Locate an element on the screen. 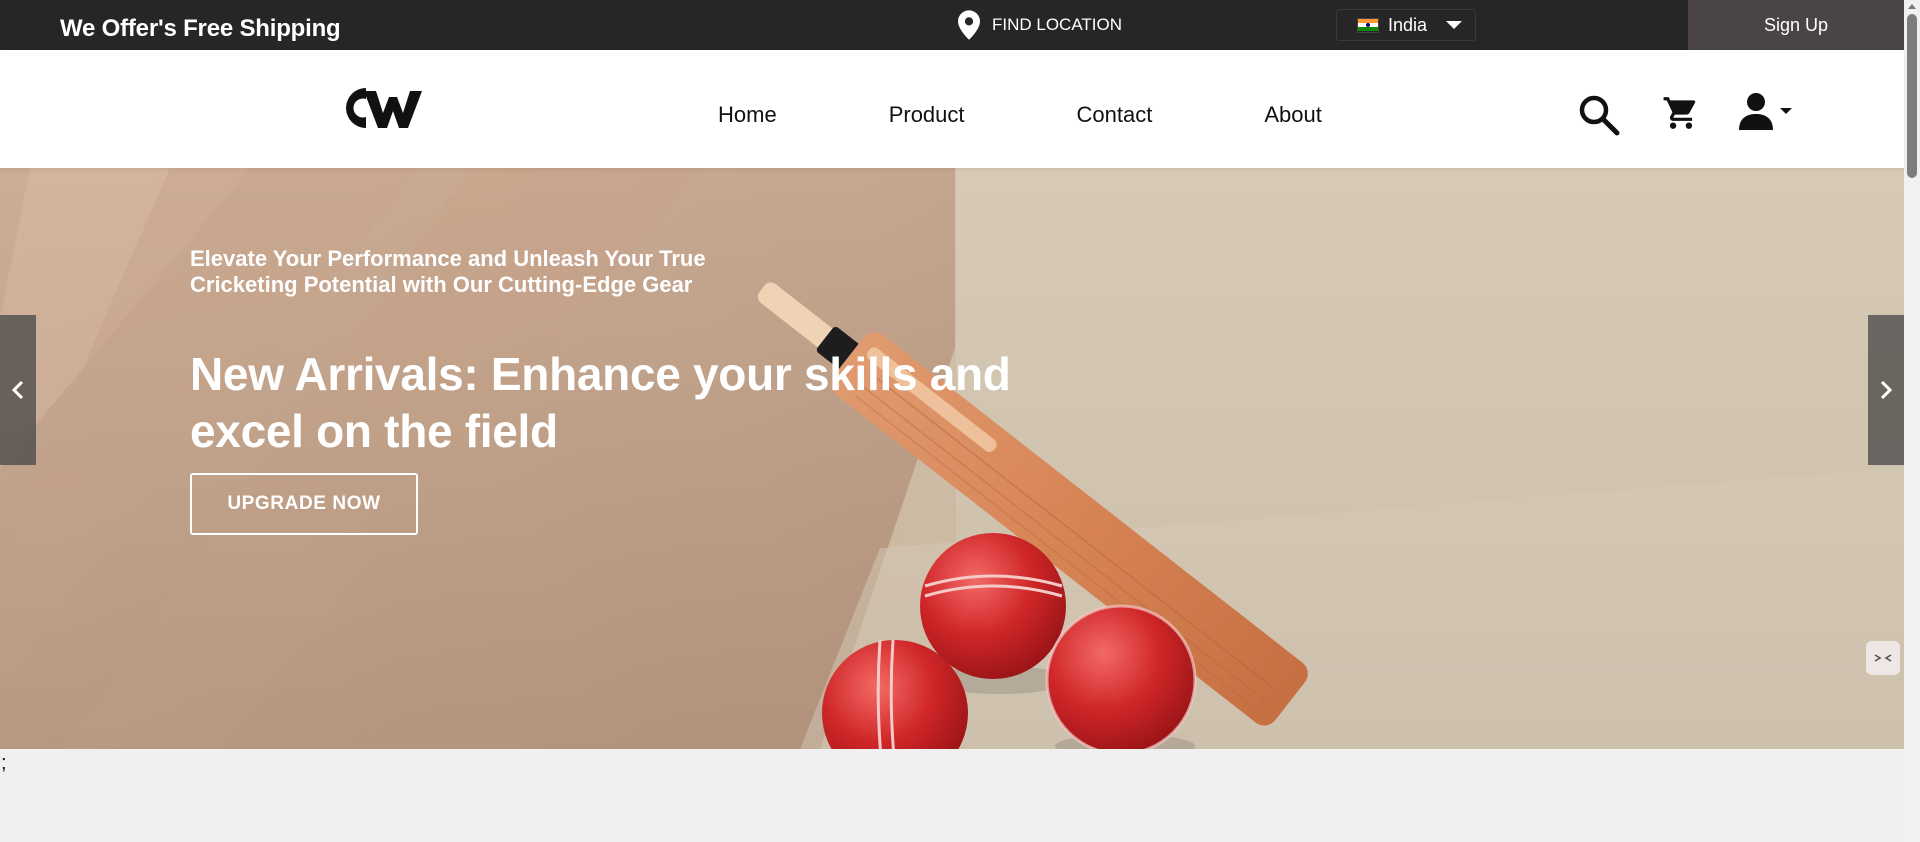 This screenshot has height=842, width=1920. upgrade-now-button: UPGRADE NOW is located at coordinates (304, 504).